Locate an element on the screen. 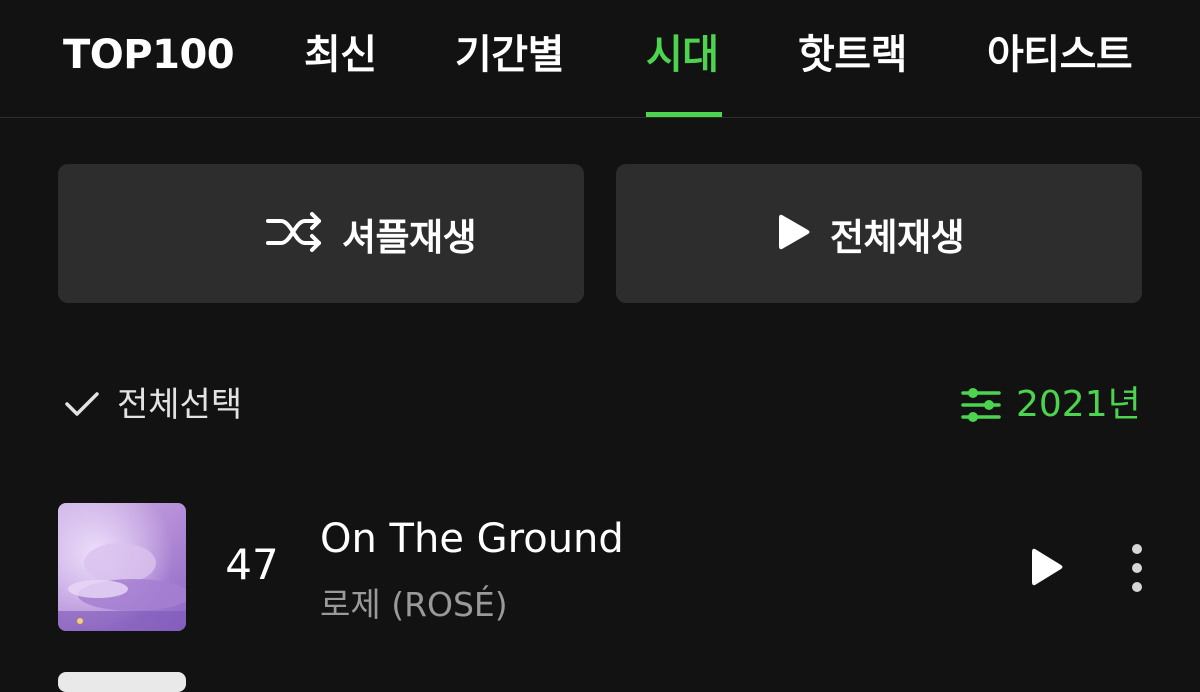  play-song-button is located at coordinates (1047, 569).